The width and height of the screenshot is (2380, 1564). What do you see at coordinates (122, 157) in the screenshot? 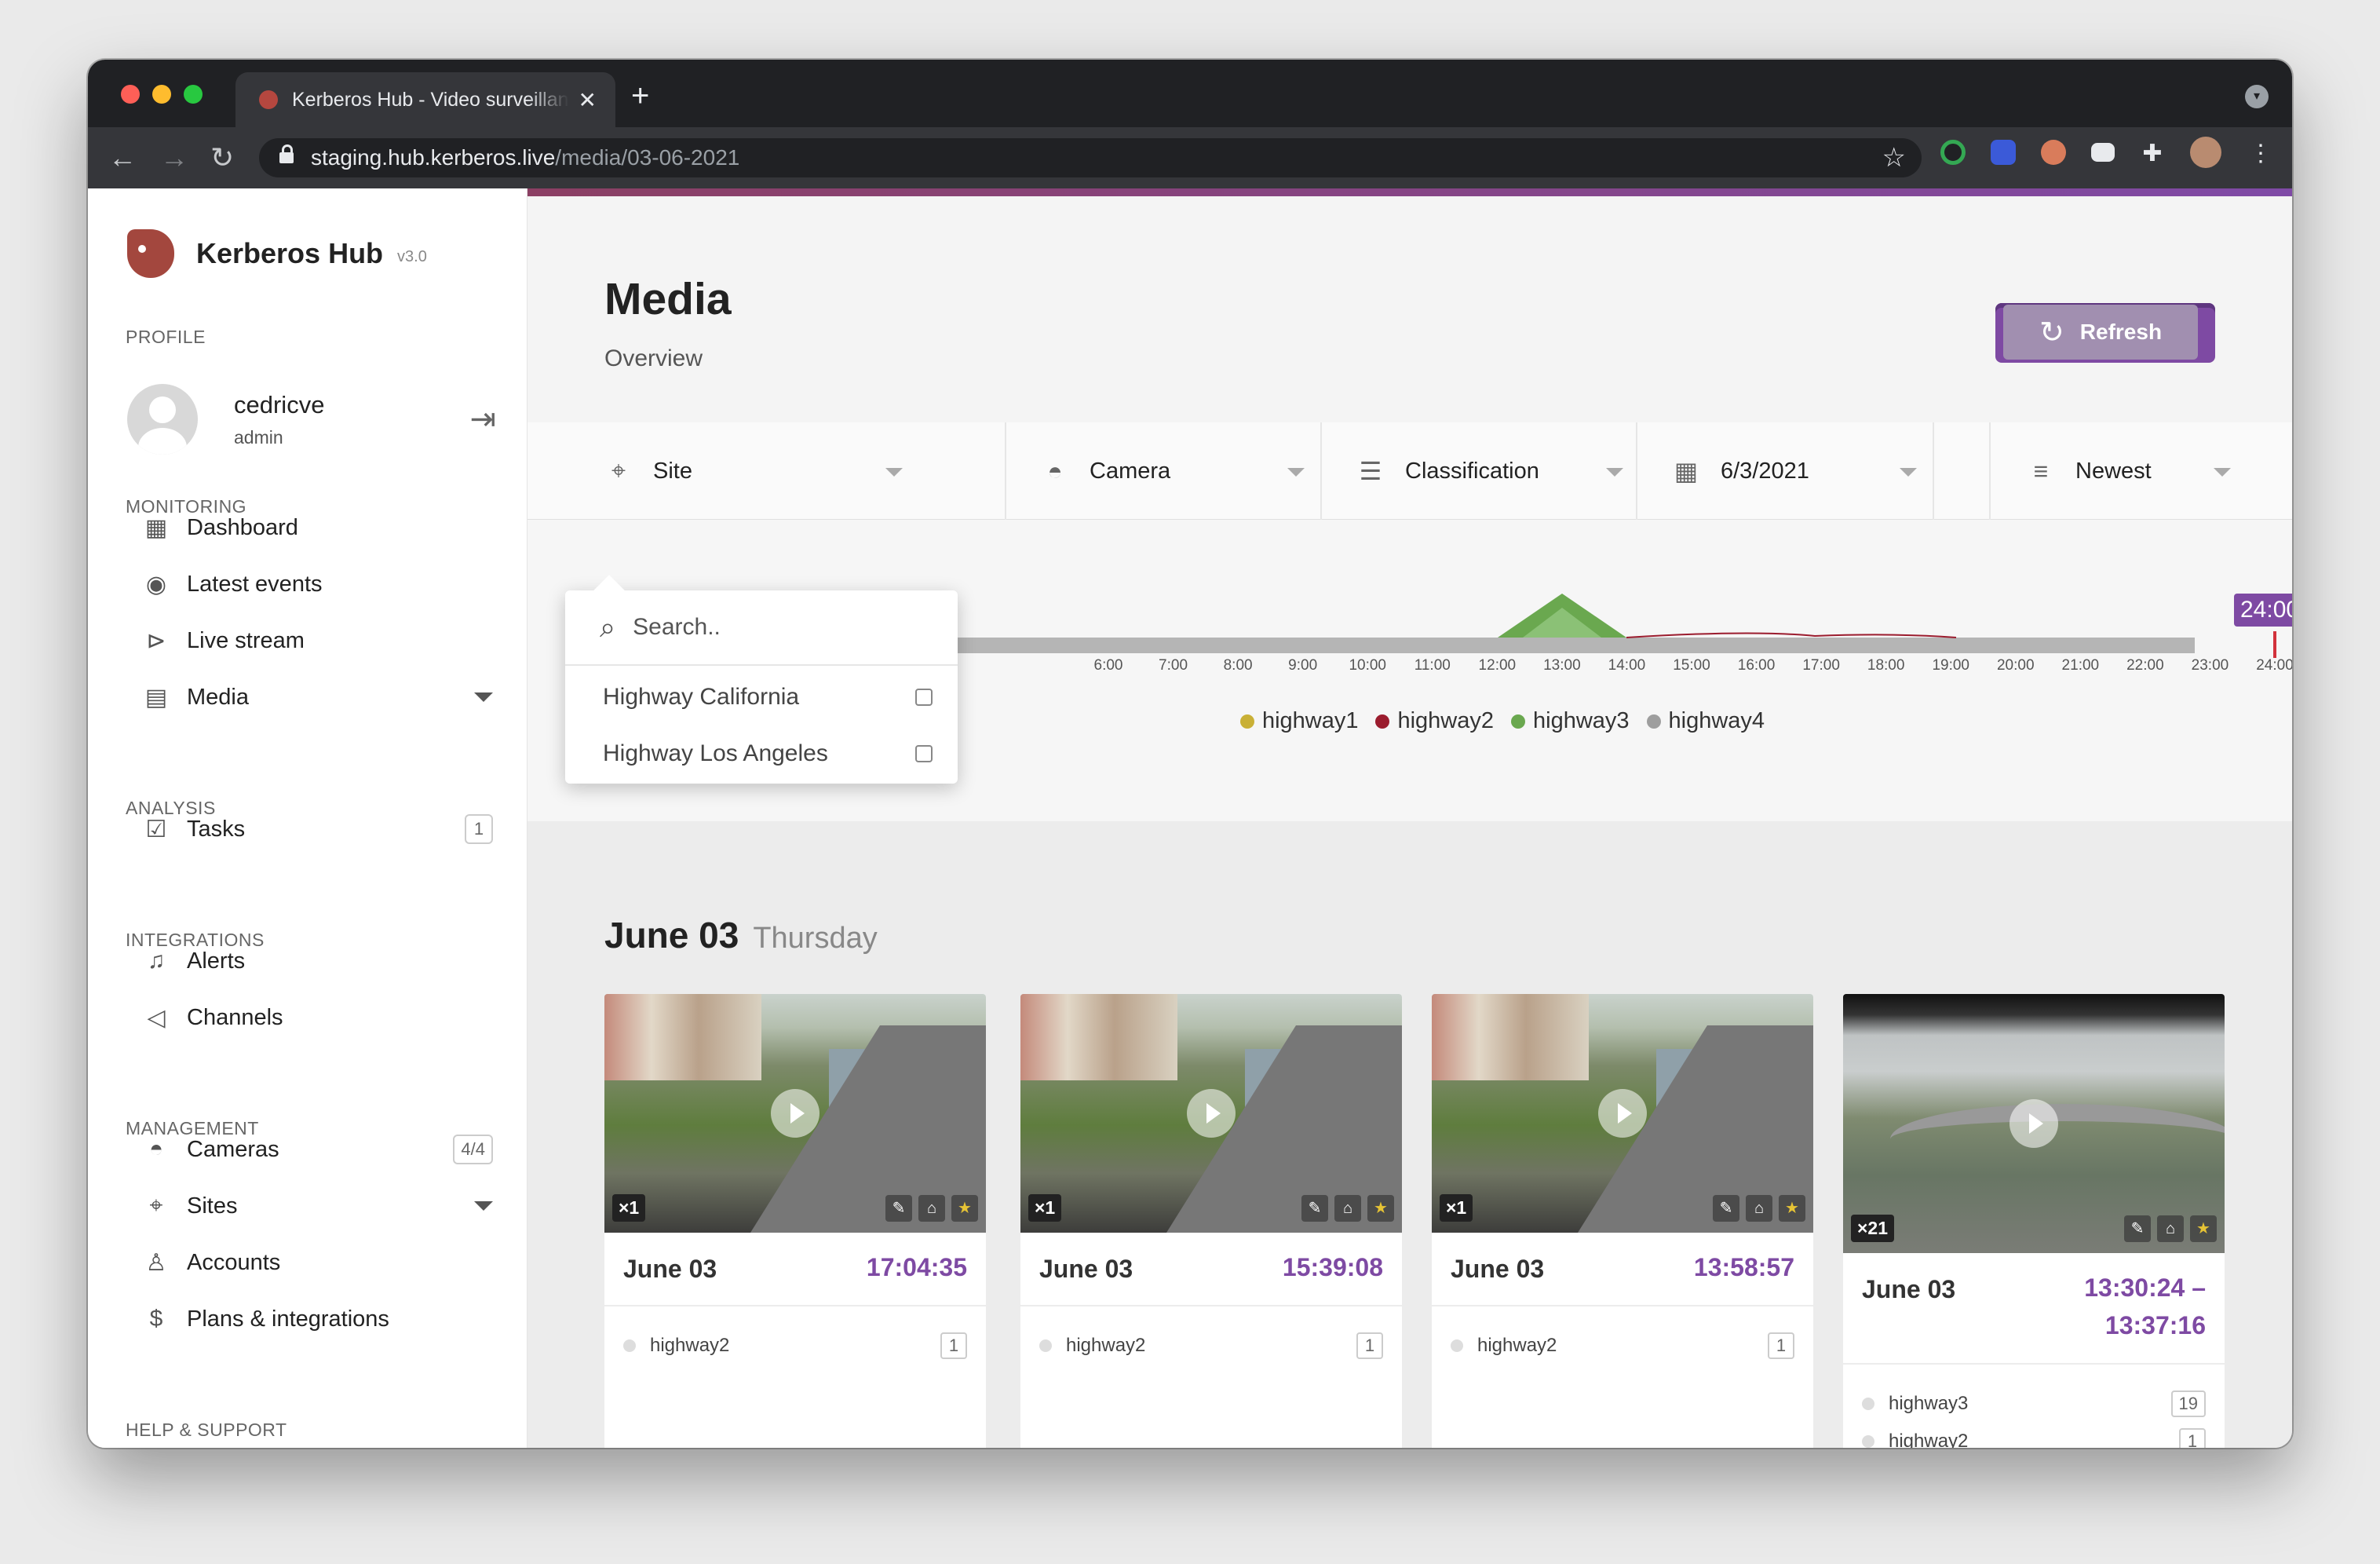
I see `back-icon: ←` at bounding box center [122, 157].